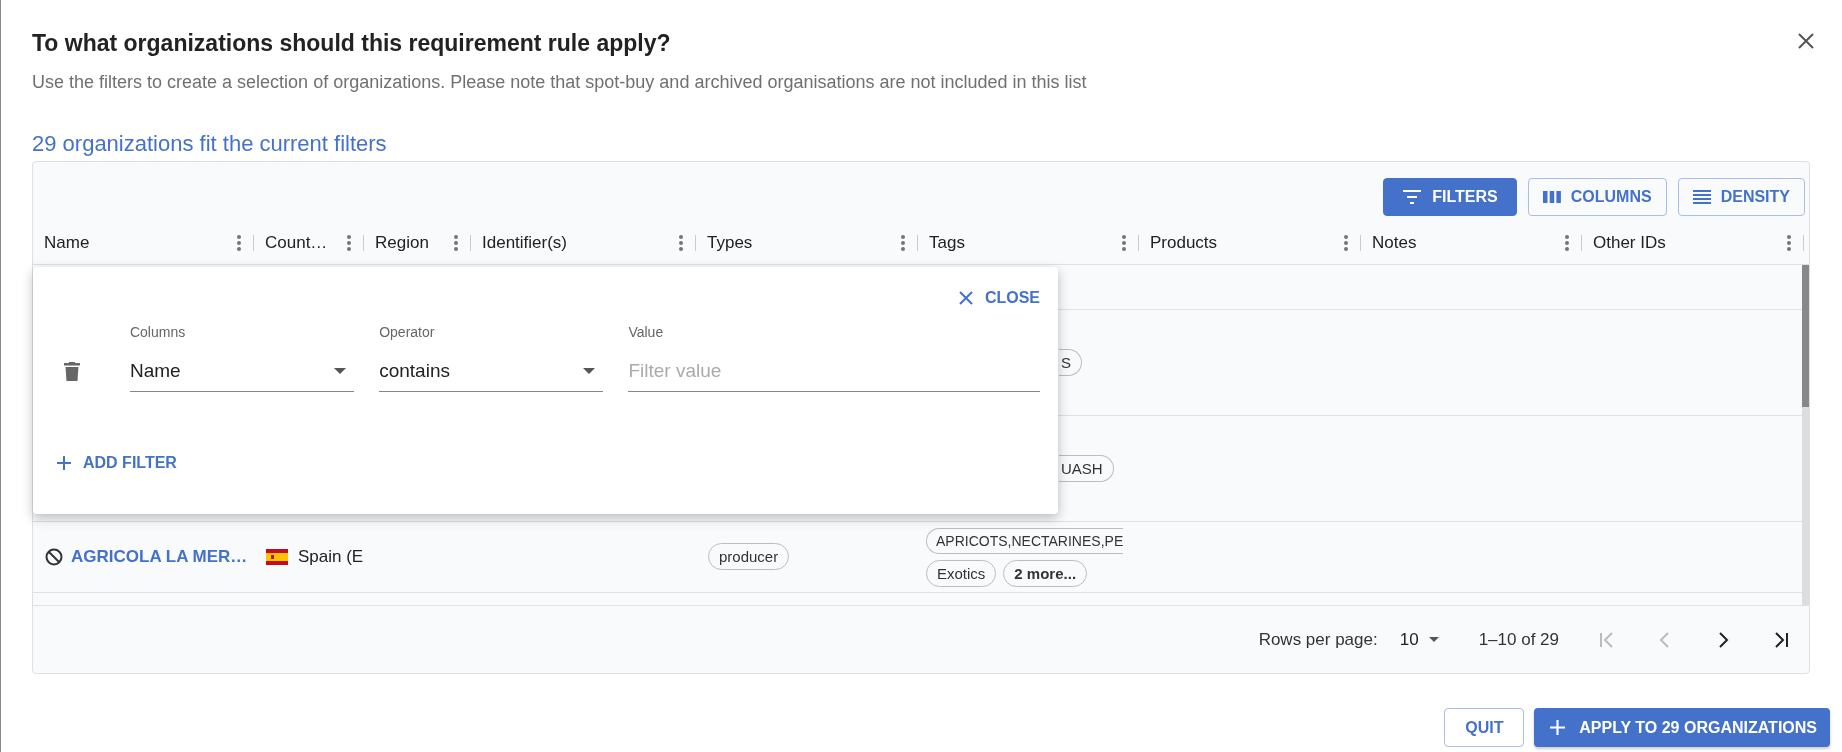 The height and width of the screenshot is (752, 1842). I want to click on flag-icon, so click(277, 556).